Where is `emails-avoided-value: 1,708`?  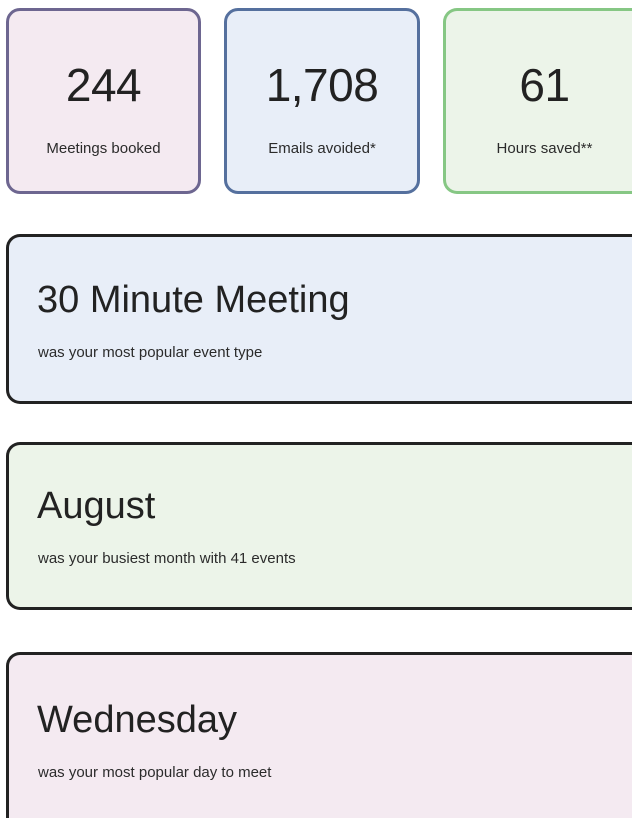
emails-avoided-value: 1,708 is located at coordinates (322, 85).